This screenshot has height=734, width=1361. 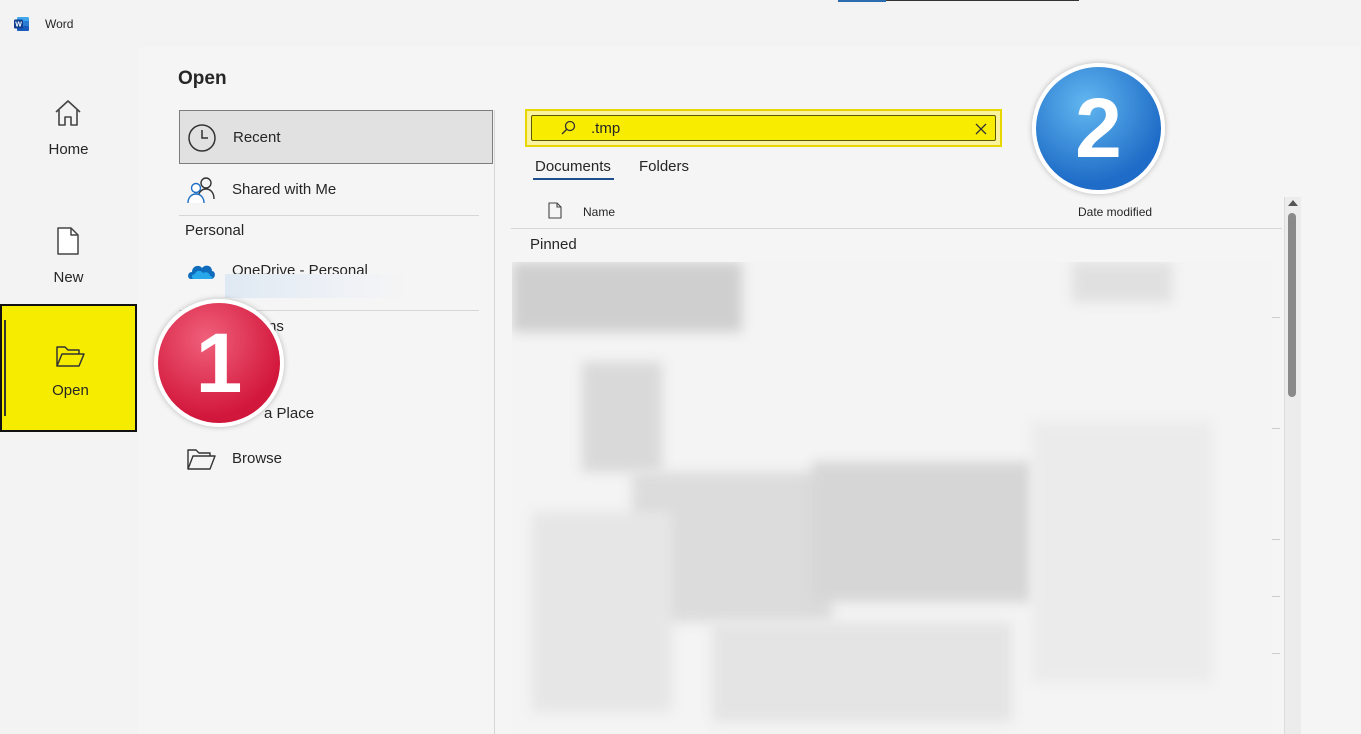 What do you see at coordinates (219, 363) in the screenshot?
I see `step-1-badge: 1` at bounding box center [219, 363].